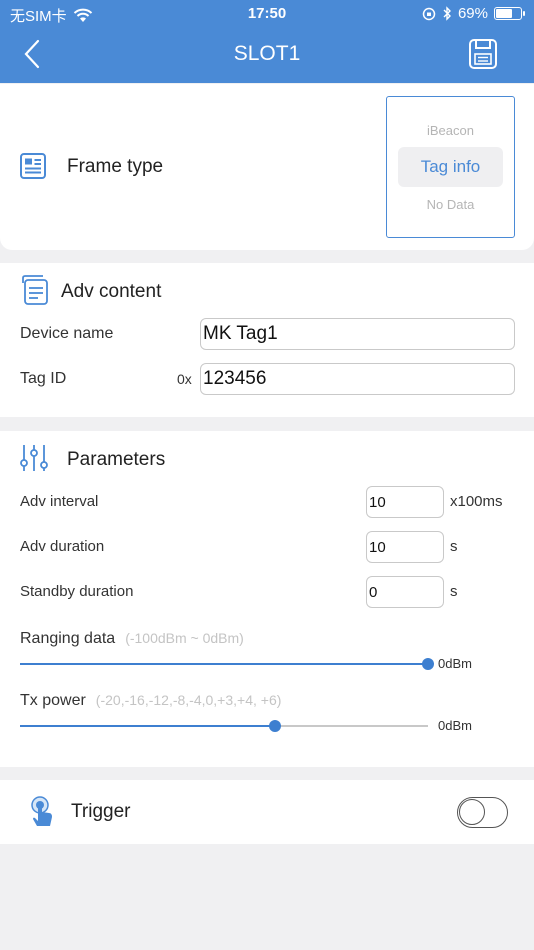 The height and width of the screenshot is (950, 534). Describe the element at coordinates (454, 546) in the screenshot. I see `adv-duration-unit: s` at that location.